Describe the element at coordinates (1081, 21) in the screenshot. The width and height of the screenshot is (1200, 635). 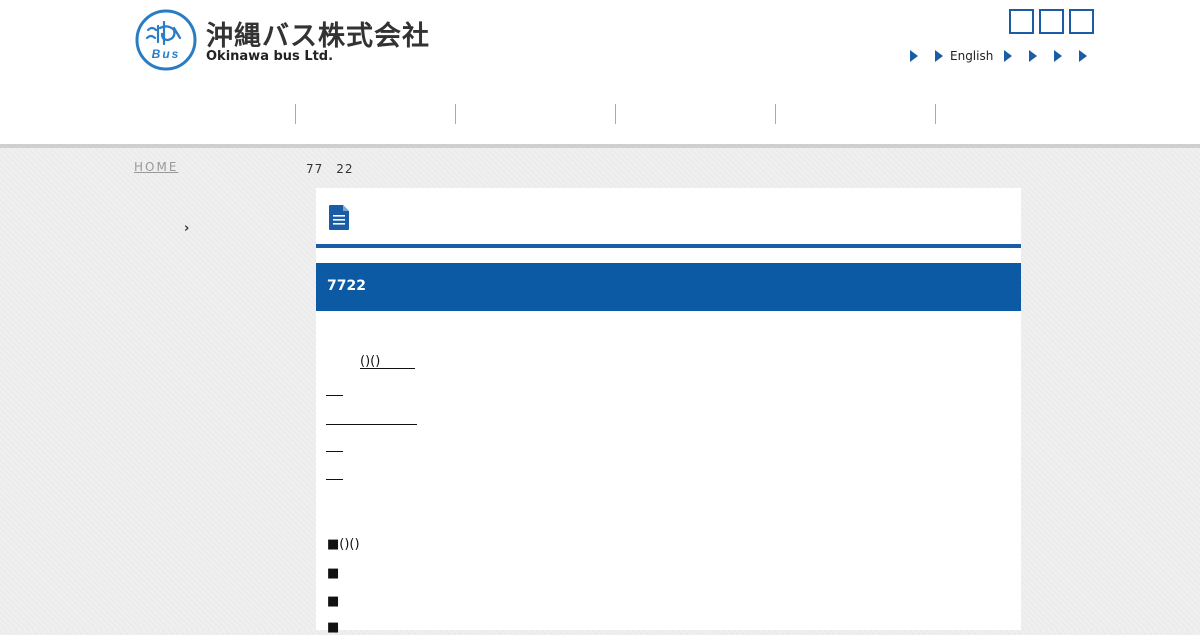
I see `font-size-large-button` at that location.